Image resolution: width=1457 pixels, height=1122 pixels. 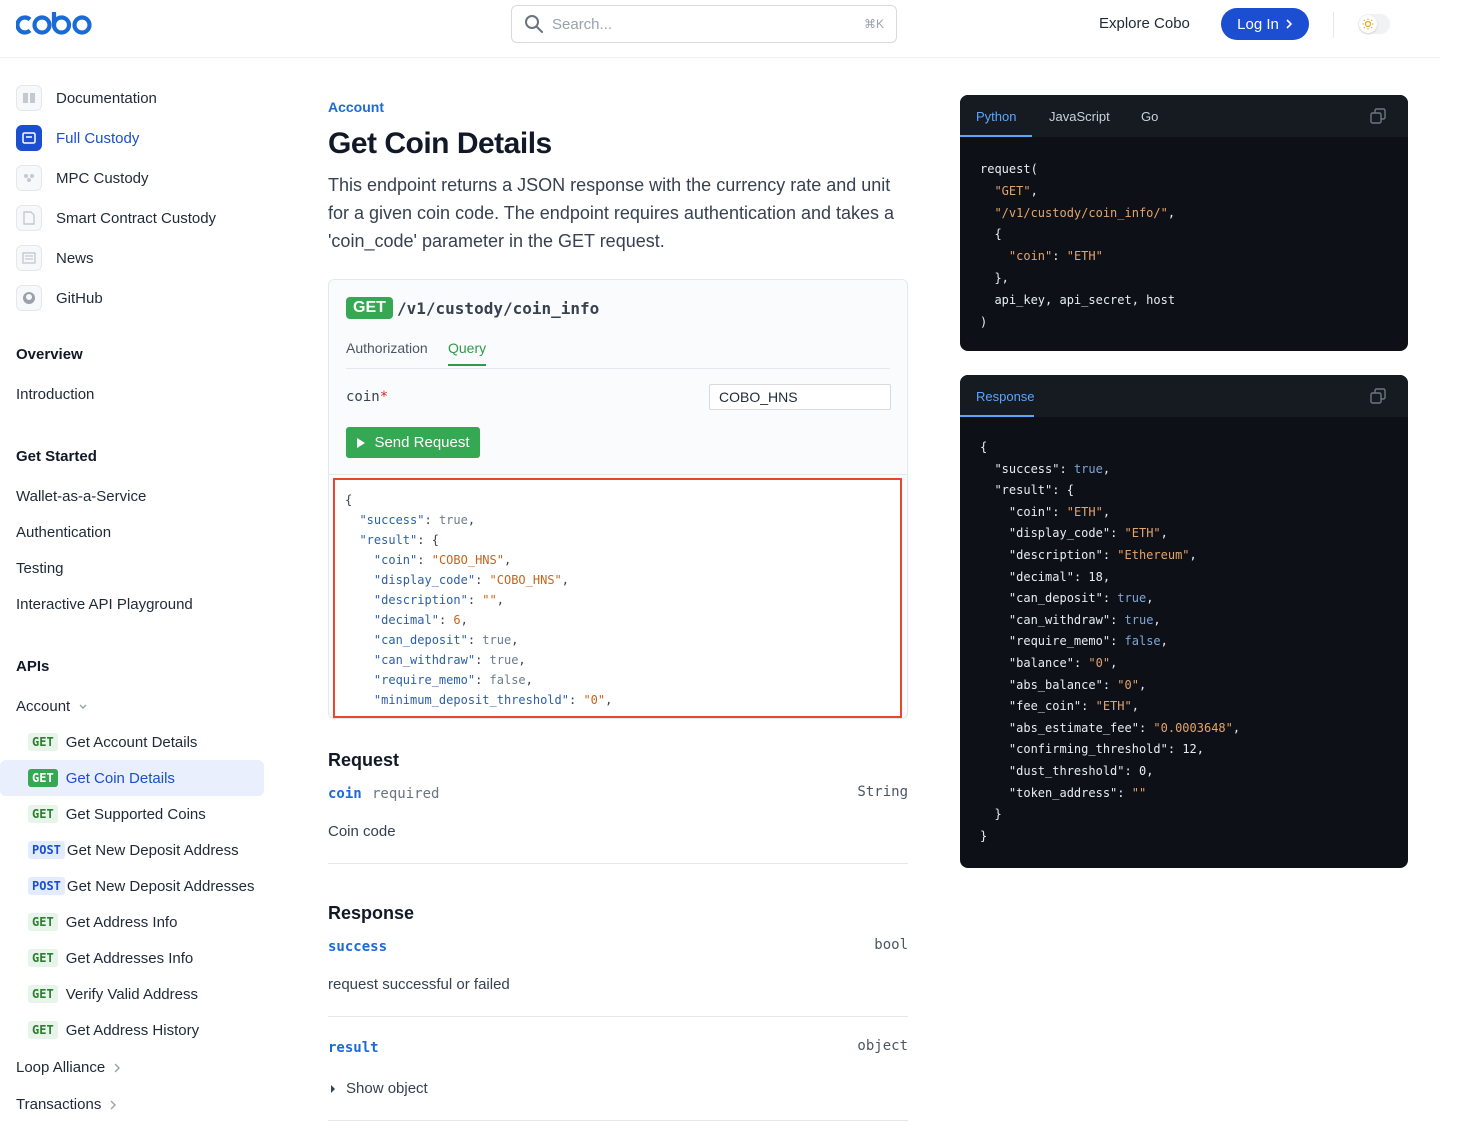 I want to click on json-key: "fee_coin", so click(x=1045, y=706).